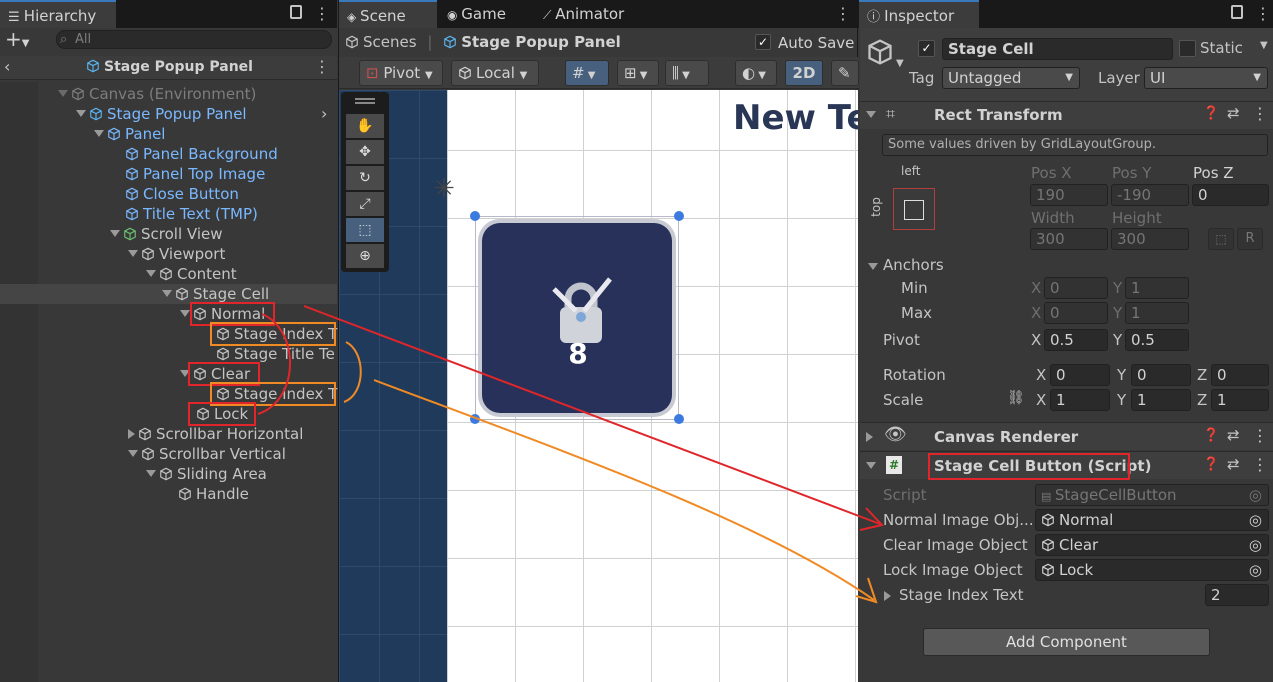 Image resolution: width=1273 pixels, height=682 pixels. Describe the element at coordinates (1069, 239) in the screenshot. I see `width-field: 300` at that location.